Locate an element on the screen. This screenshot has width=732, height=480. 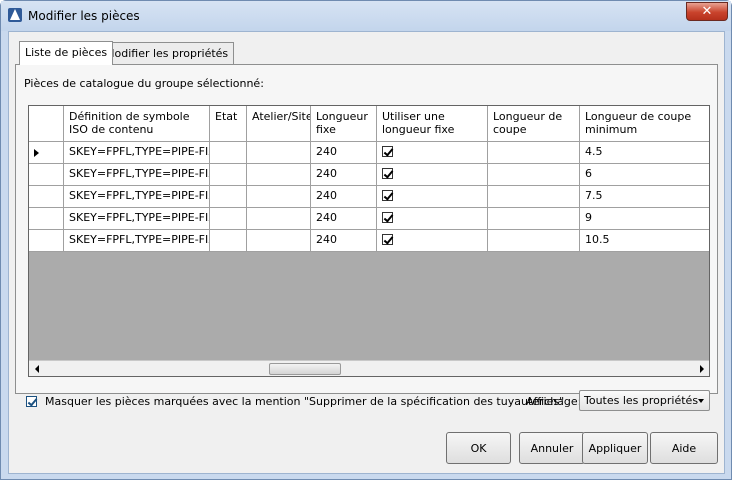
table-row: SKEY=FPFL,TYPE=PIPE-FIXED 240 10.5 is located at coordinates (369, 241).